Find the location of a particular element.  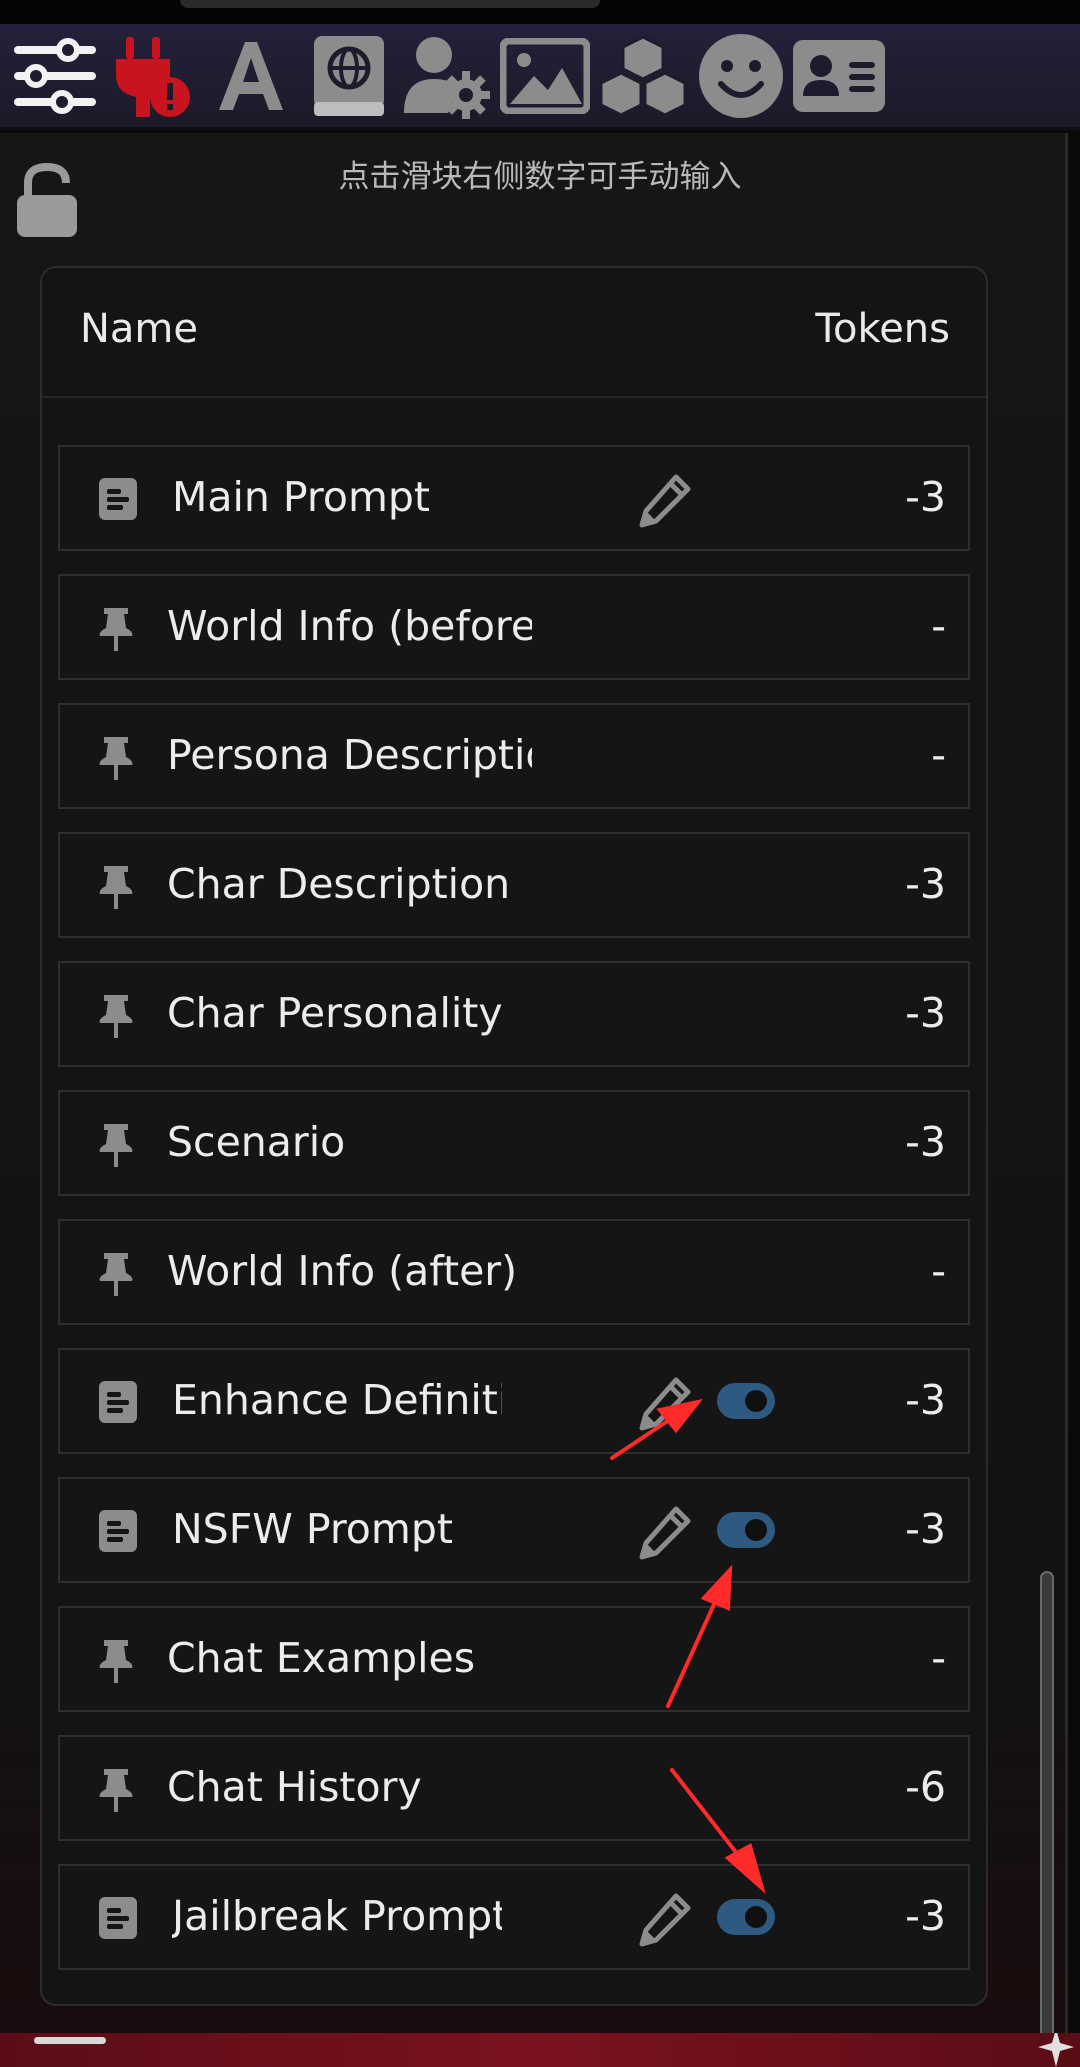

table-row: World Info (before) - is located at coordinates (514, 627).